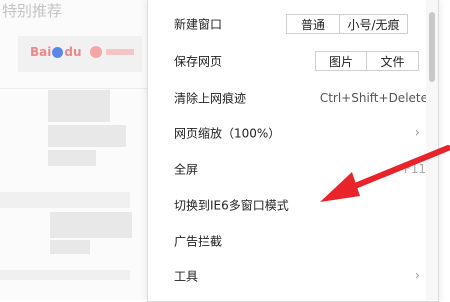  Describe the element at coordinates (75, 88) in the screenshot. I see `divider` at that location.